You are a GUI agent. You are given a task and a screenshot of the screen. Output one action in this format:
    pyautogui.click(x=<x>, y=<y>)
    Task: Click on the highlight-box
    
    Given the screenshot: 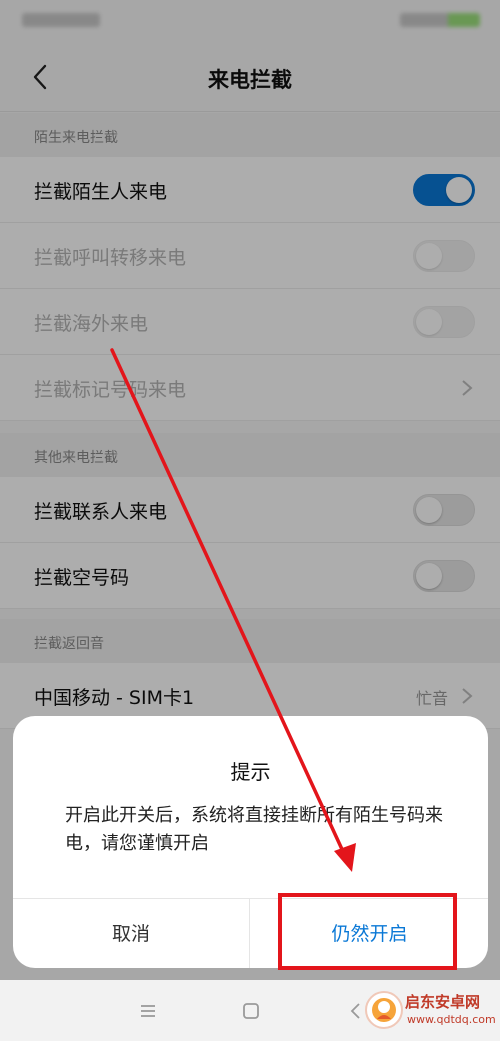 What is the action you would take?
    pyautogui.click(x=367, y=931)
    